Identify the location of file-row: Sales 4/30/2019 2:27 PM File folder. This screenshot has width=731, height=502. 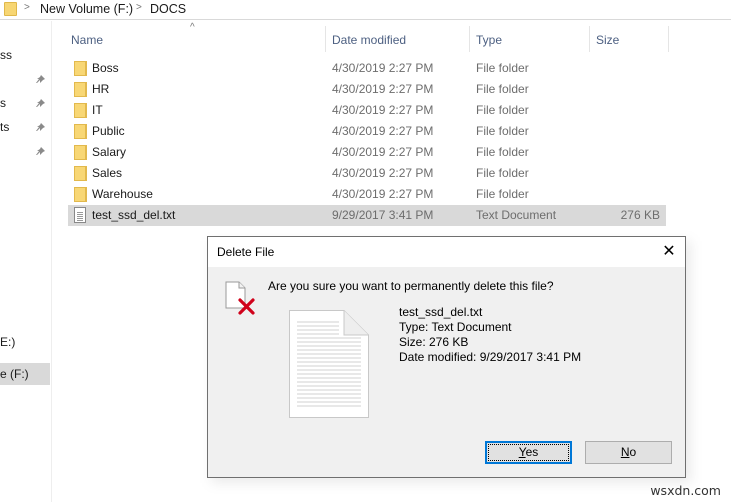
(367, 173).